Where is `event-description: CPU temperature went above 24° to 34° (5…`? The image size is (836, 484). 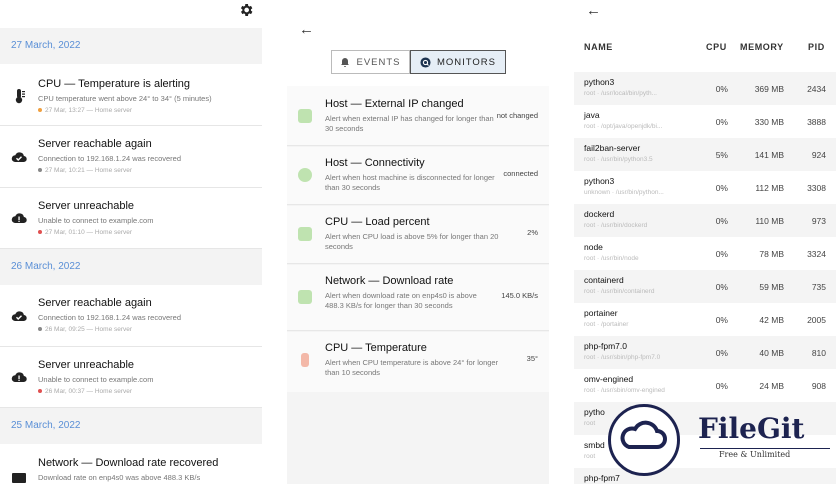
event-description: CPU temperature went above 24° to 34° (5… is located at coordinates (125, 98).